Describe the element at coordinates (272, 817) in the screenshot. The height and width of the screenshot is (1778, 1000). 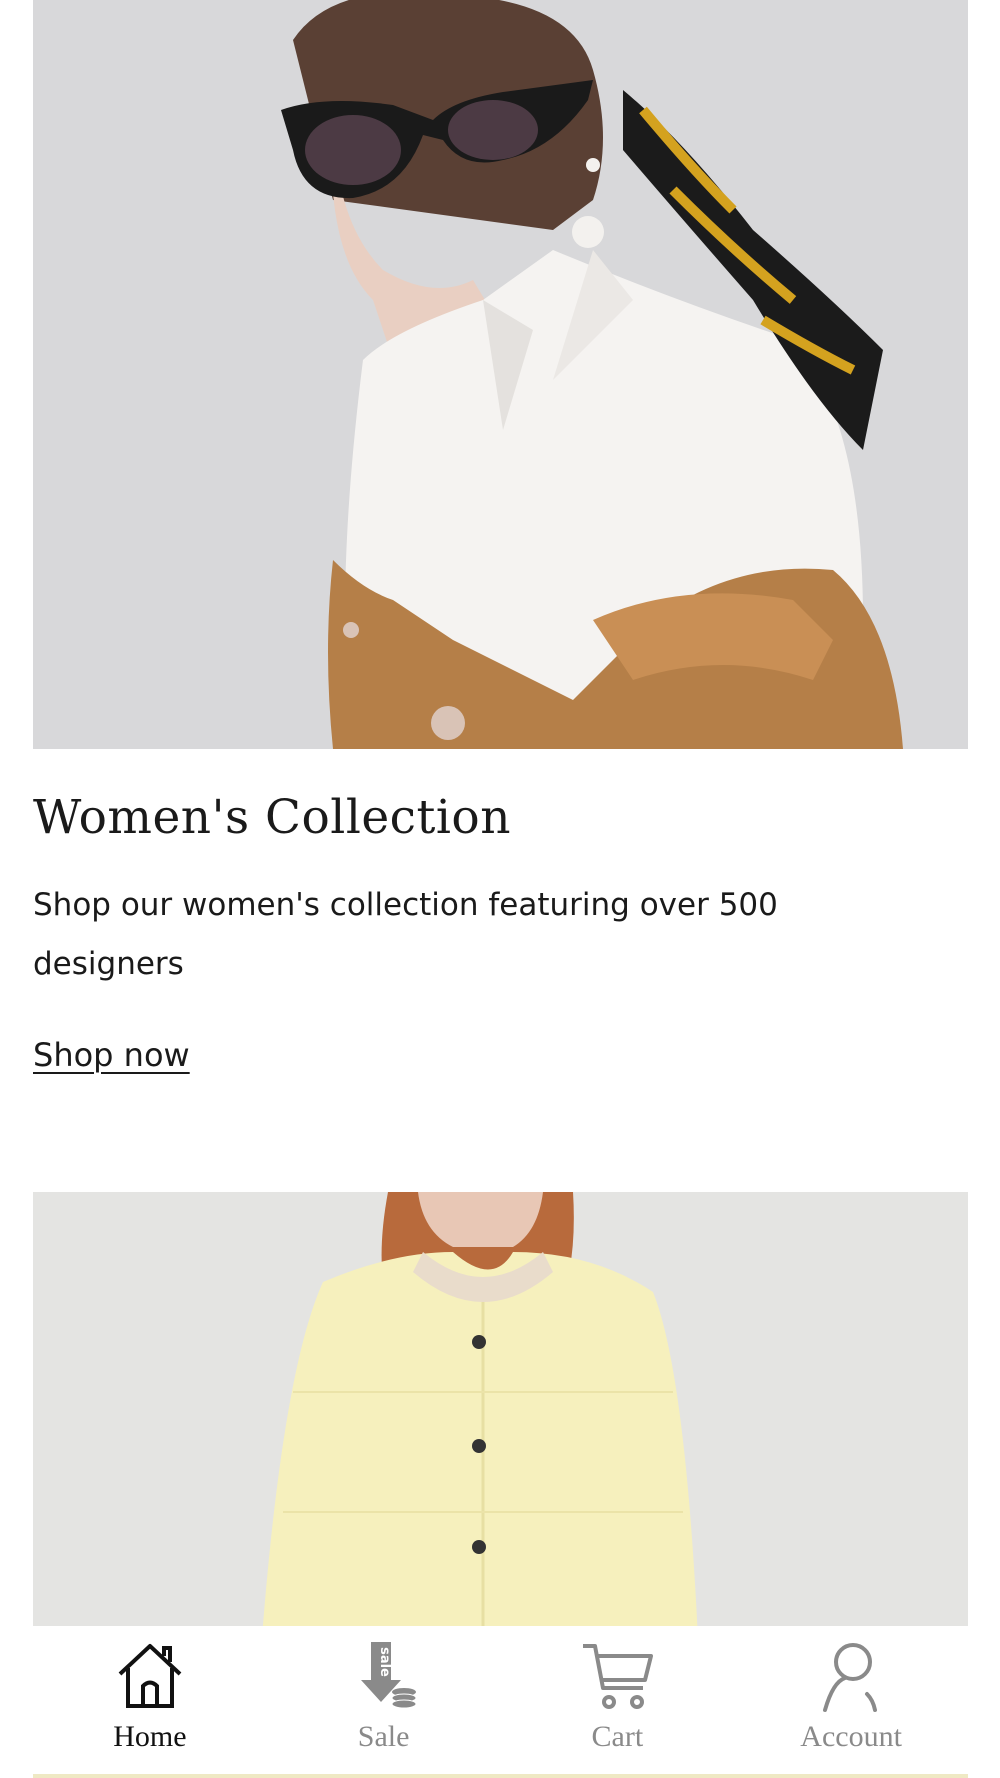
I see `collection-title: Women's Collection` at that location.